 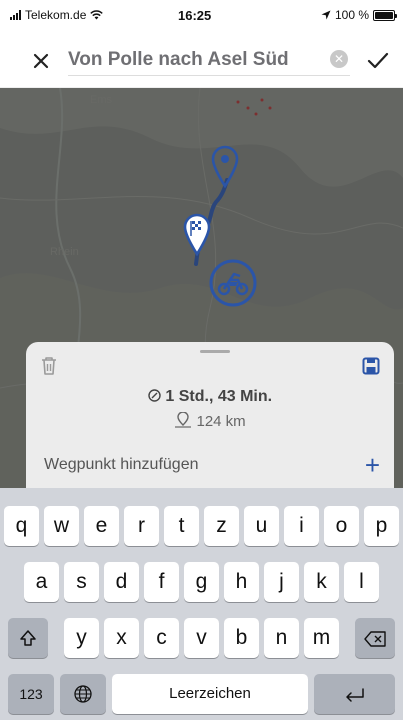 I want to click on battery-info: 100 %, so click(x=359, y=15).